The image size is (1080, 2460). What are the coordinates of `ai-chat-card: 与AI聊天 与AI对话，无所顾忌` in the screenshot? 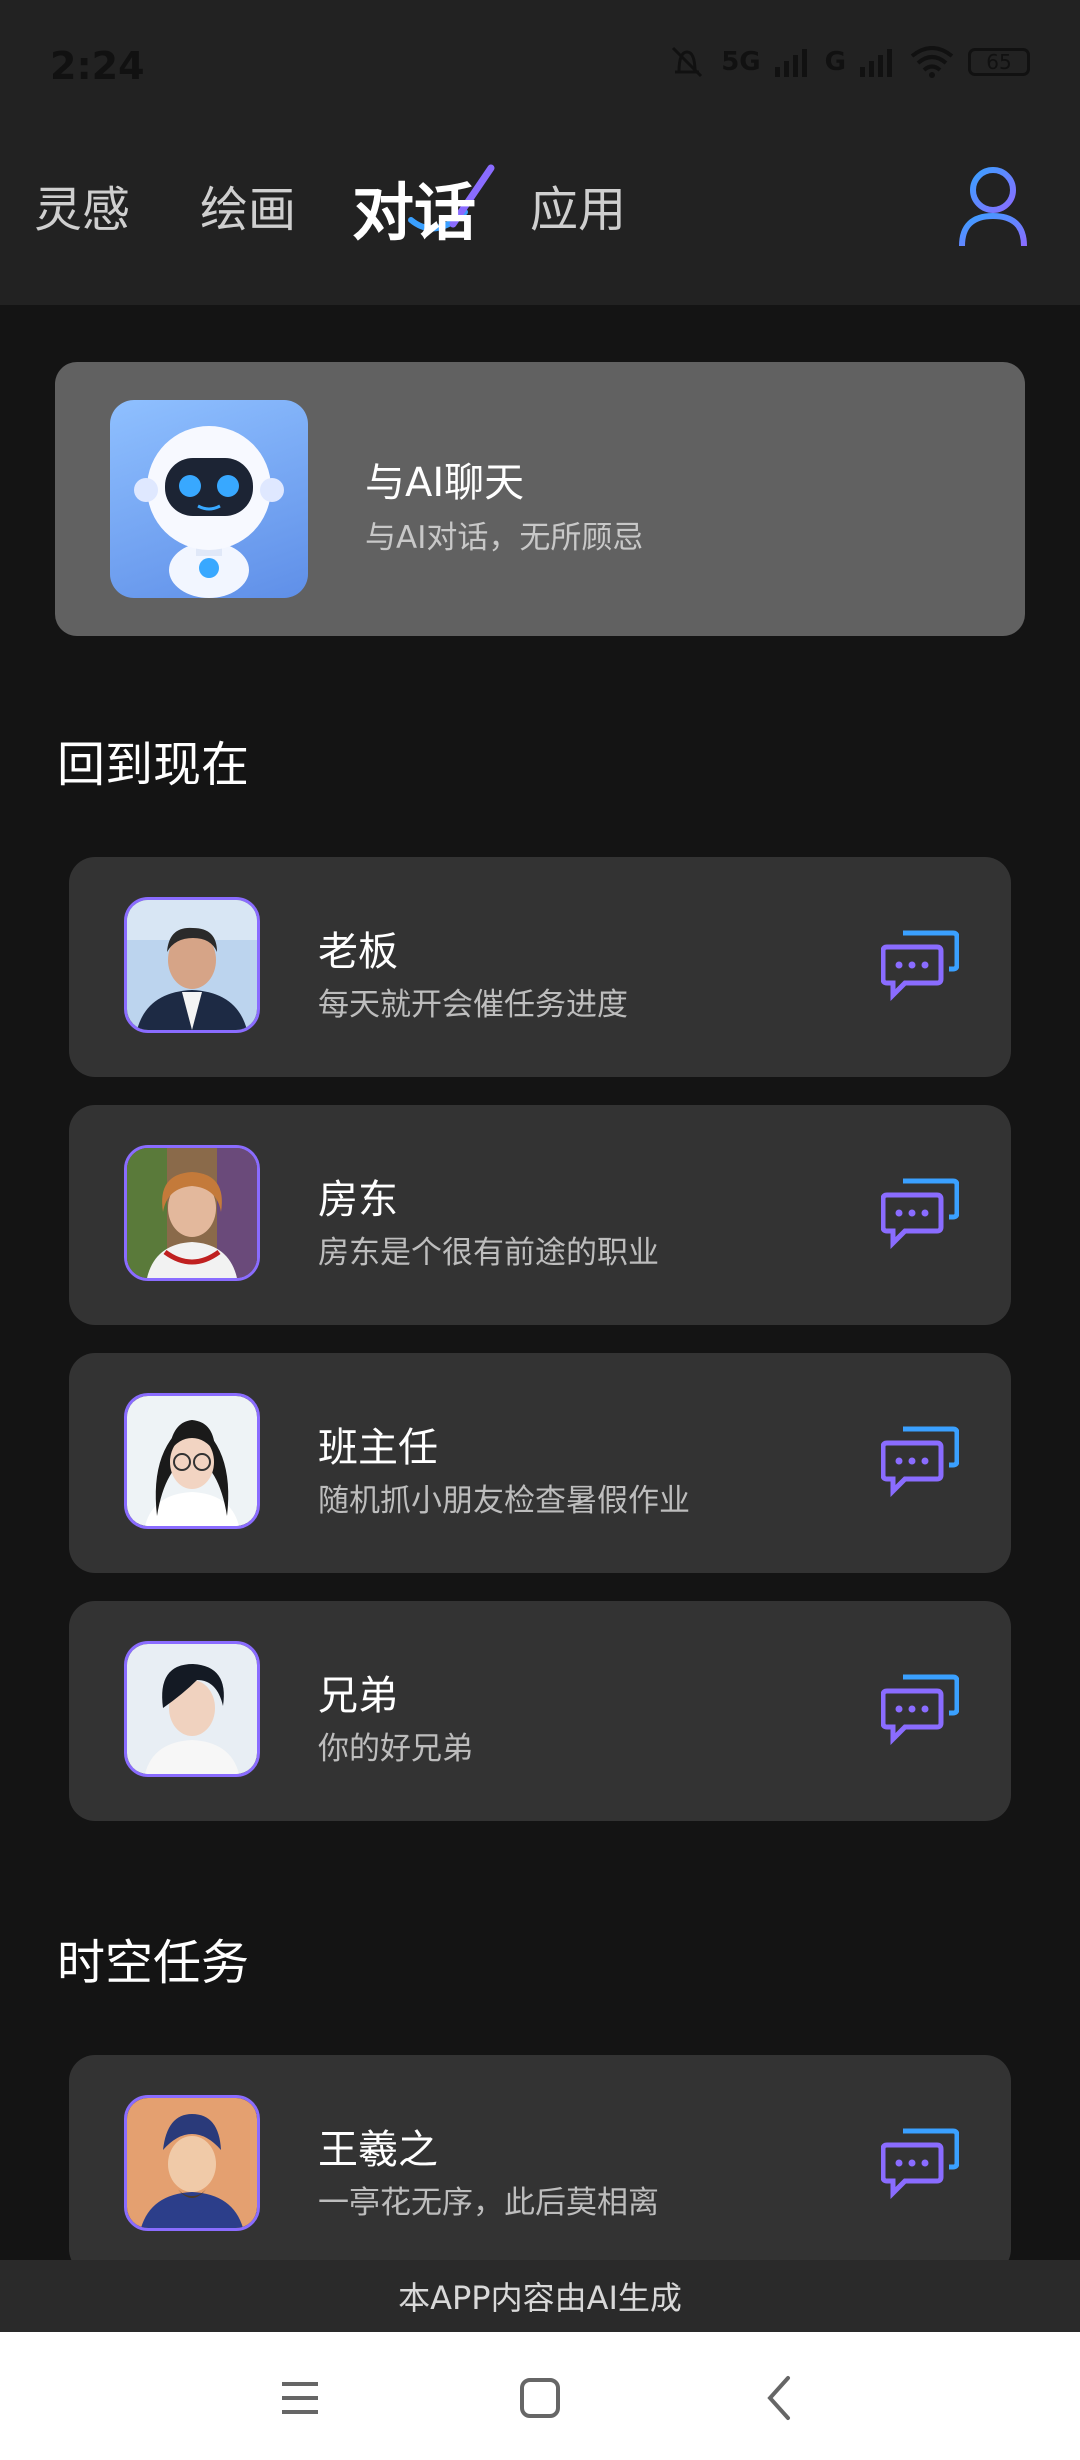 It's located at (540, 499).